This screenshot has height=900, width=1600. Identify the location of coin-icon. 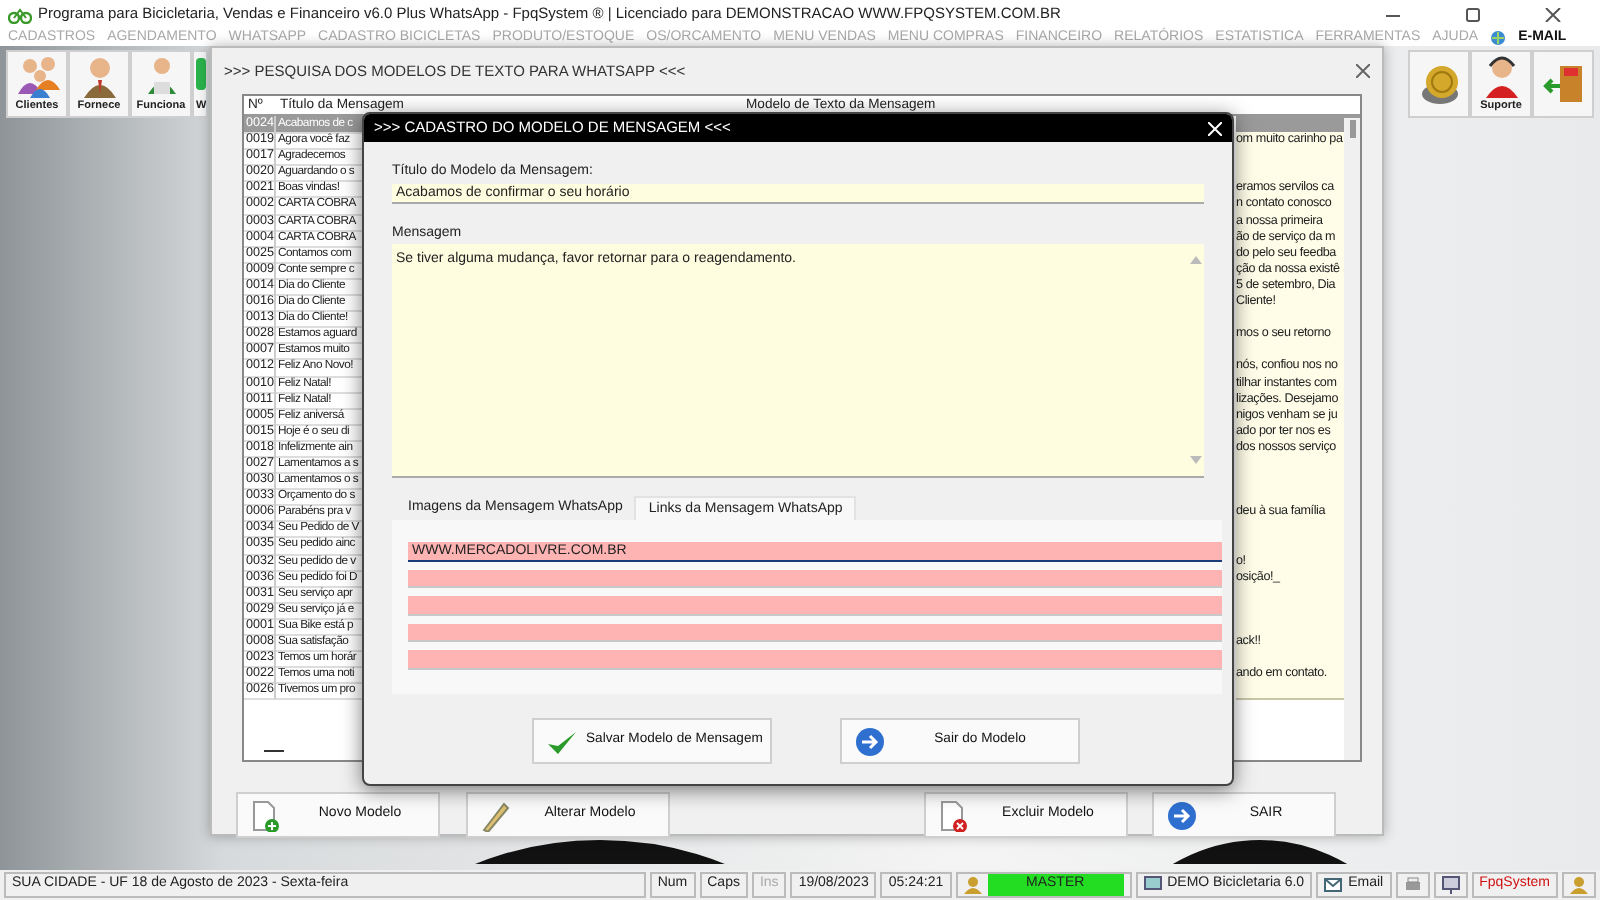
(1439, 84).